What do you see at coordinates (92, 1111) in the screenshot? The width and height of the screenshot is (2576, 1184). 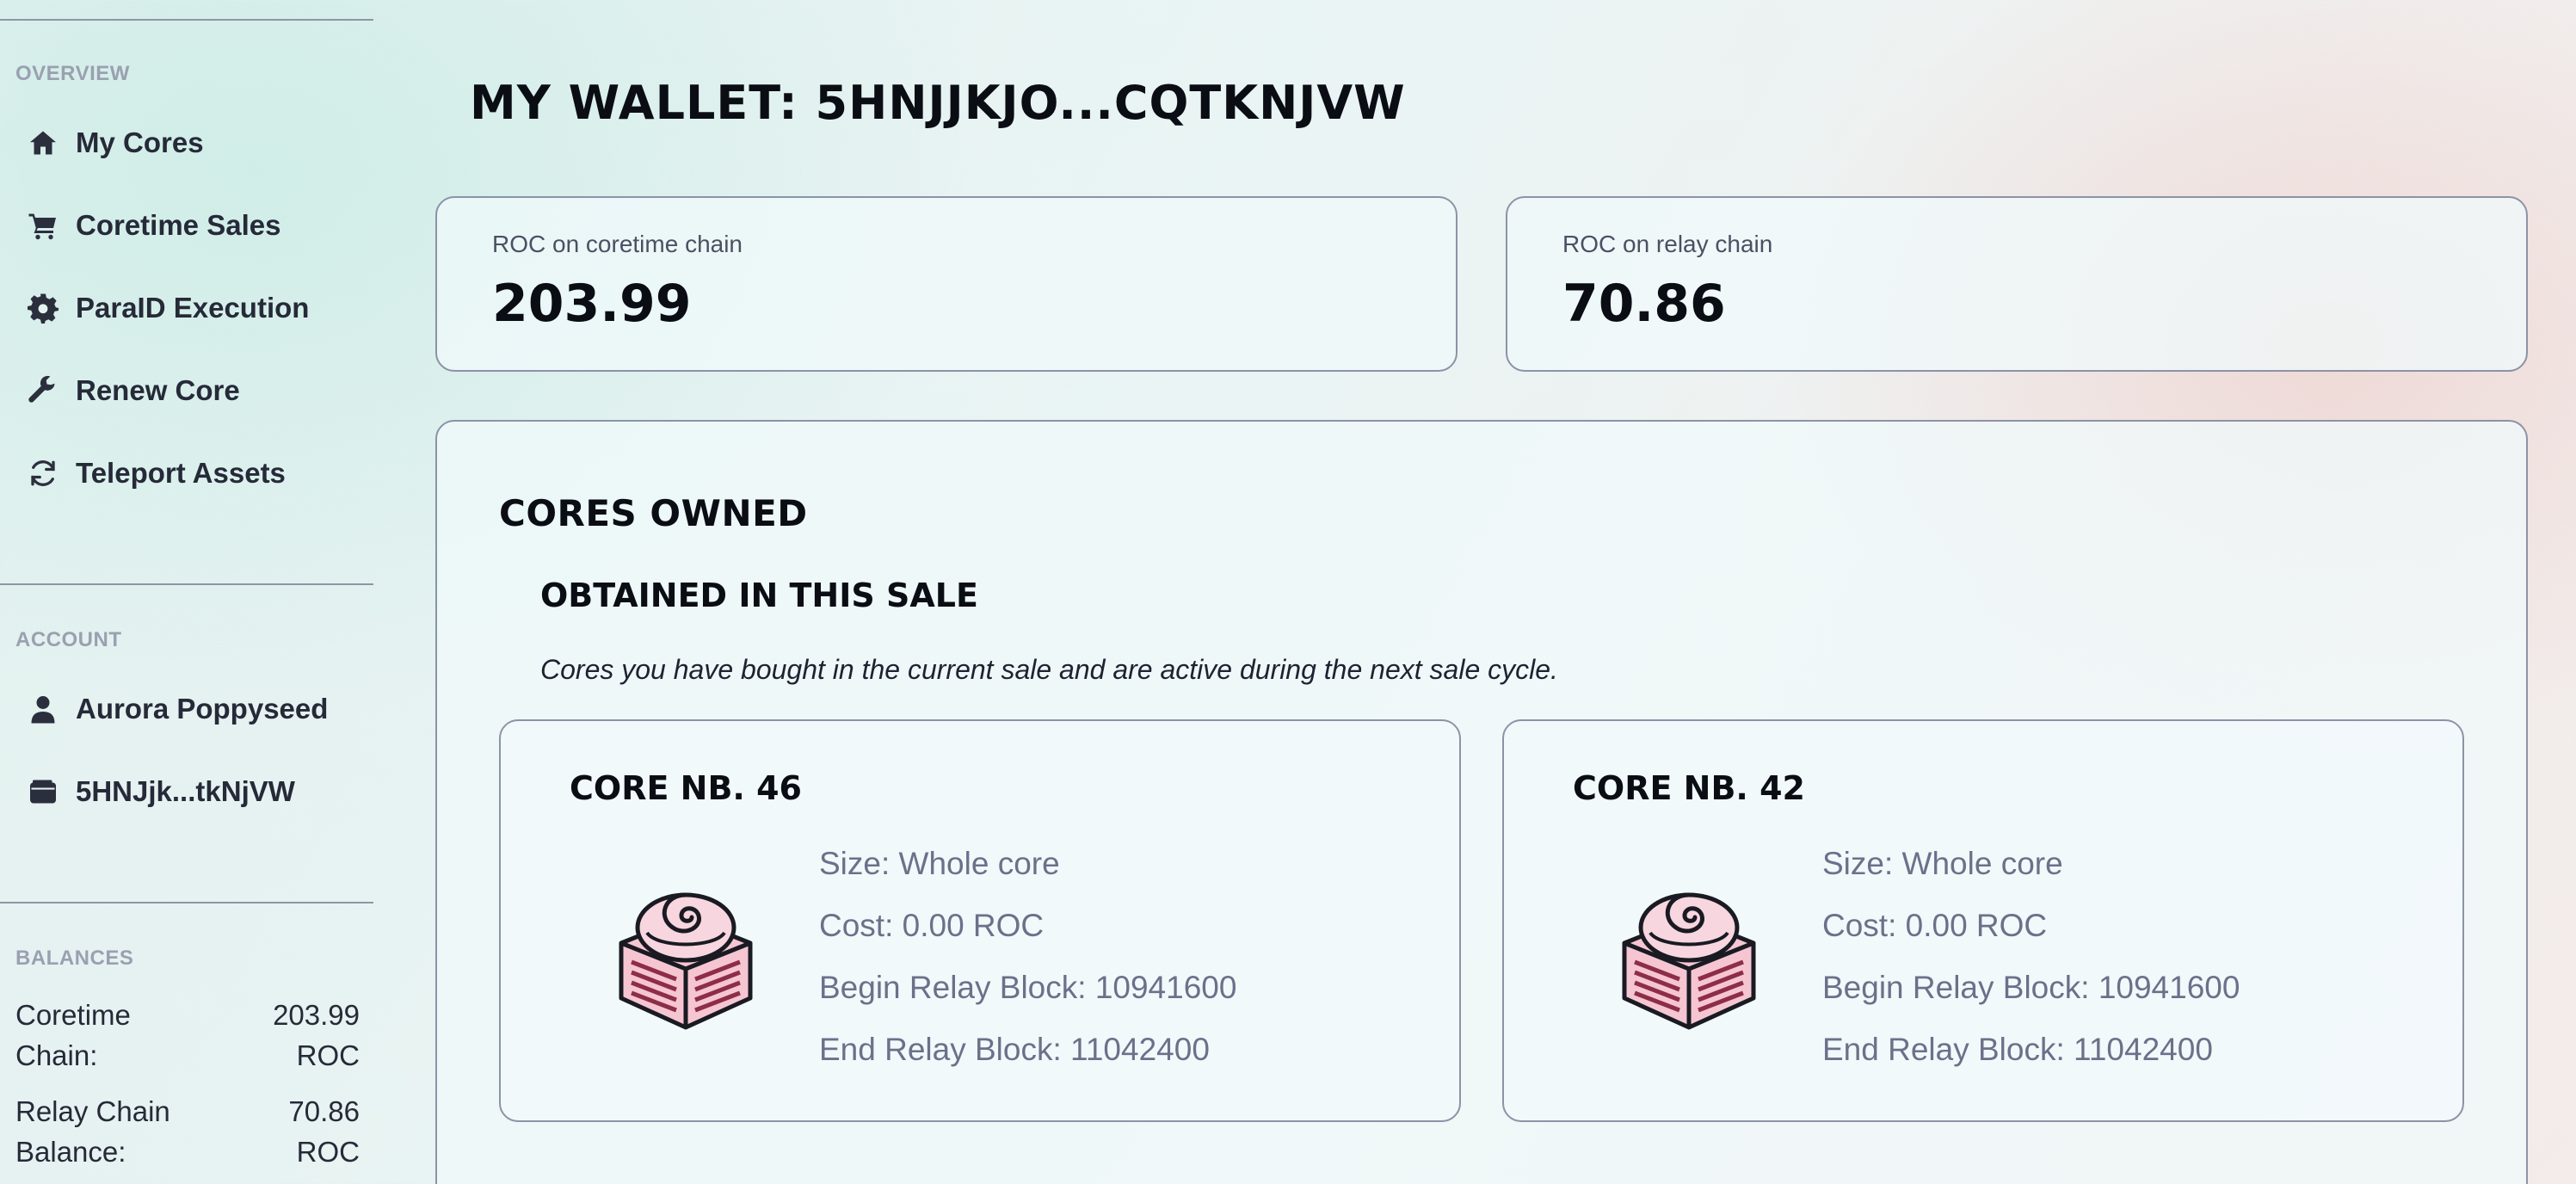 I see `balance-label: Relay Chain` at bounding box center [92, 1111].